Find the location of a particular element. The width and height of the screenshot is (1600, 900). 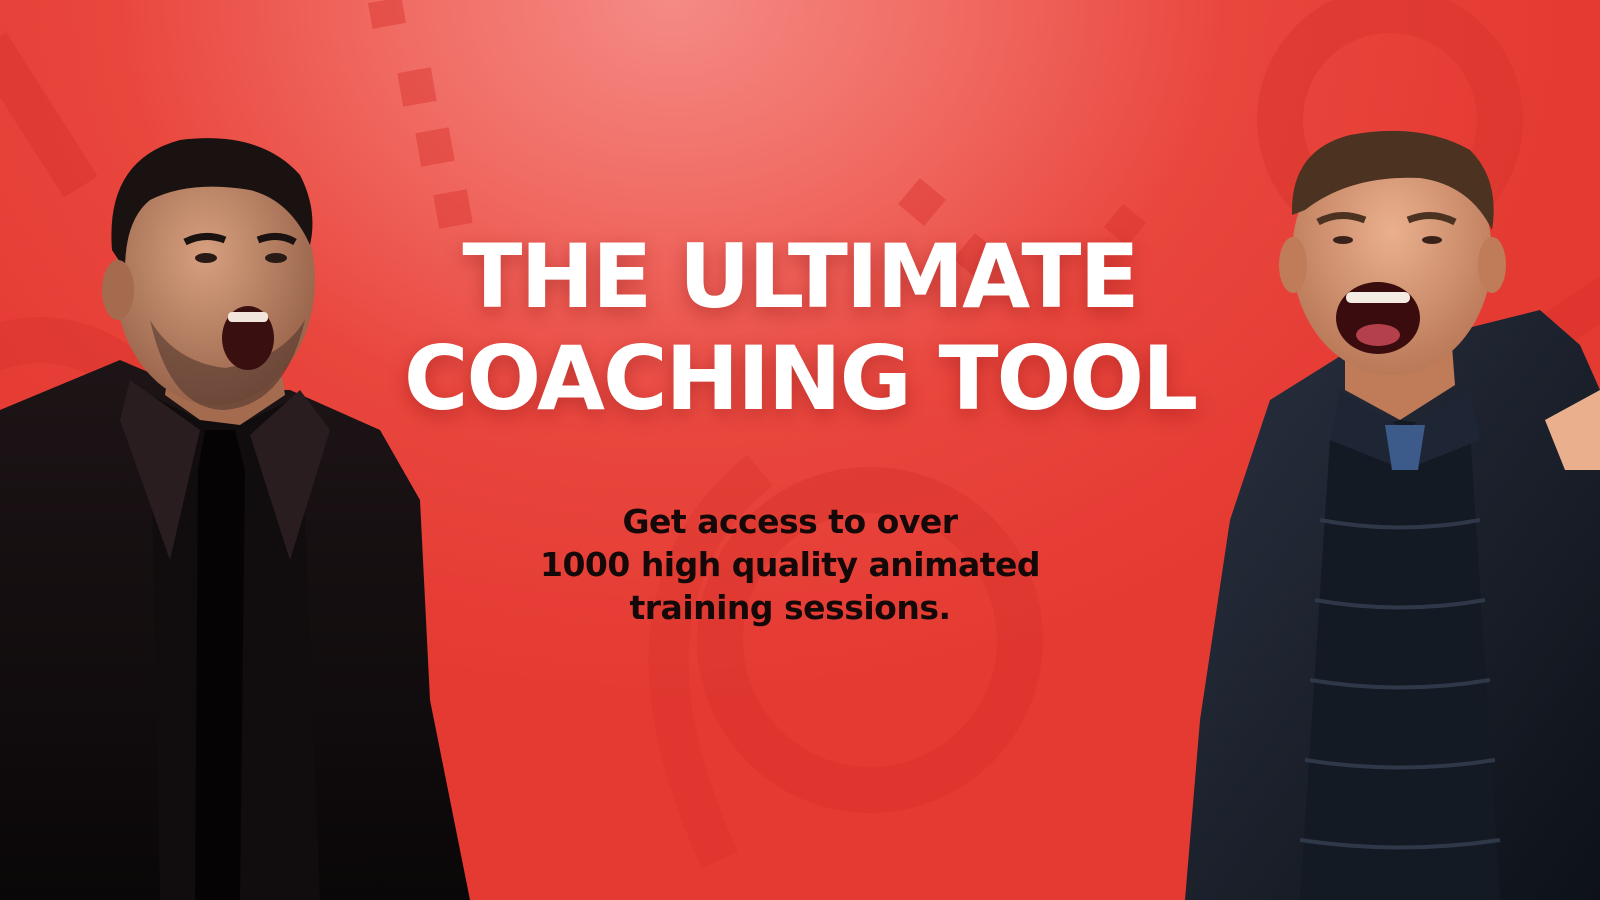

headline: THE ULTIMATE COACHING TOOL is located at coordinates (800, 328).